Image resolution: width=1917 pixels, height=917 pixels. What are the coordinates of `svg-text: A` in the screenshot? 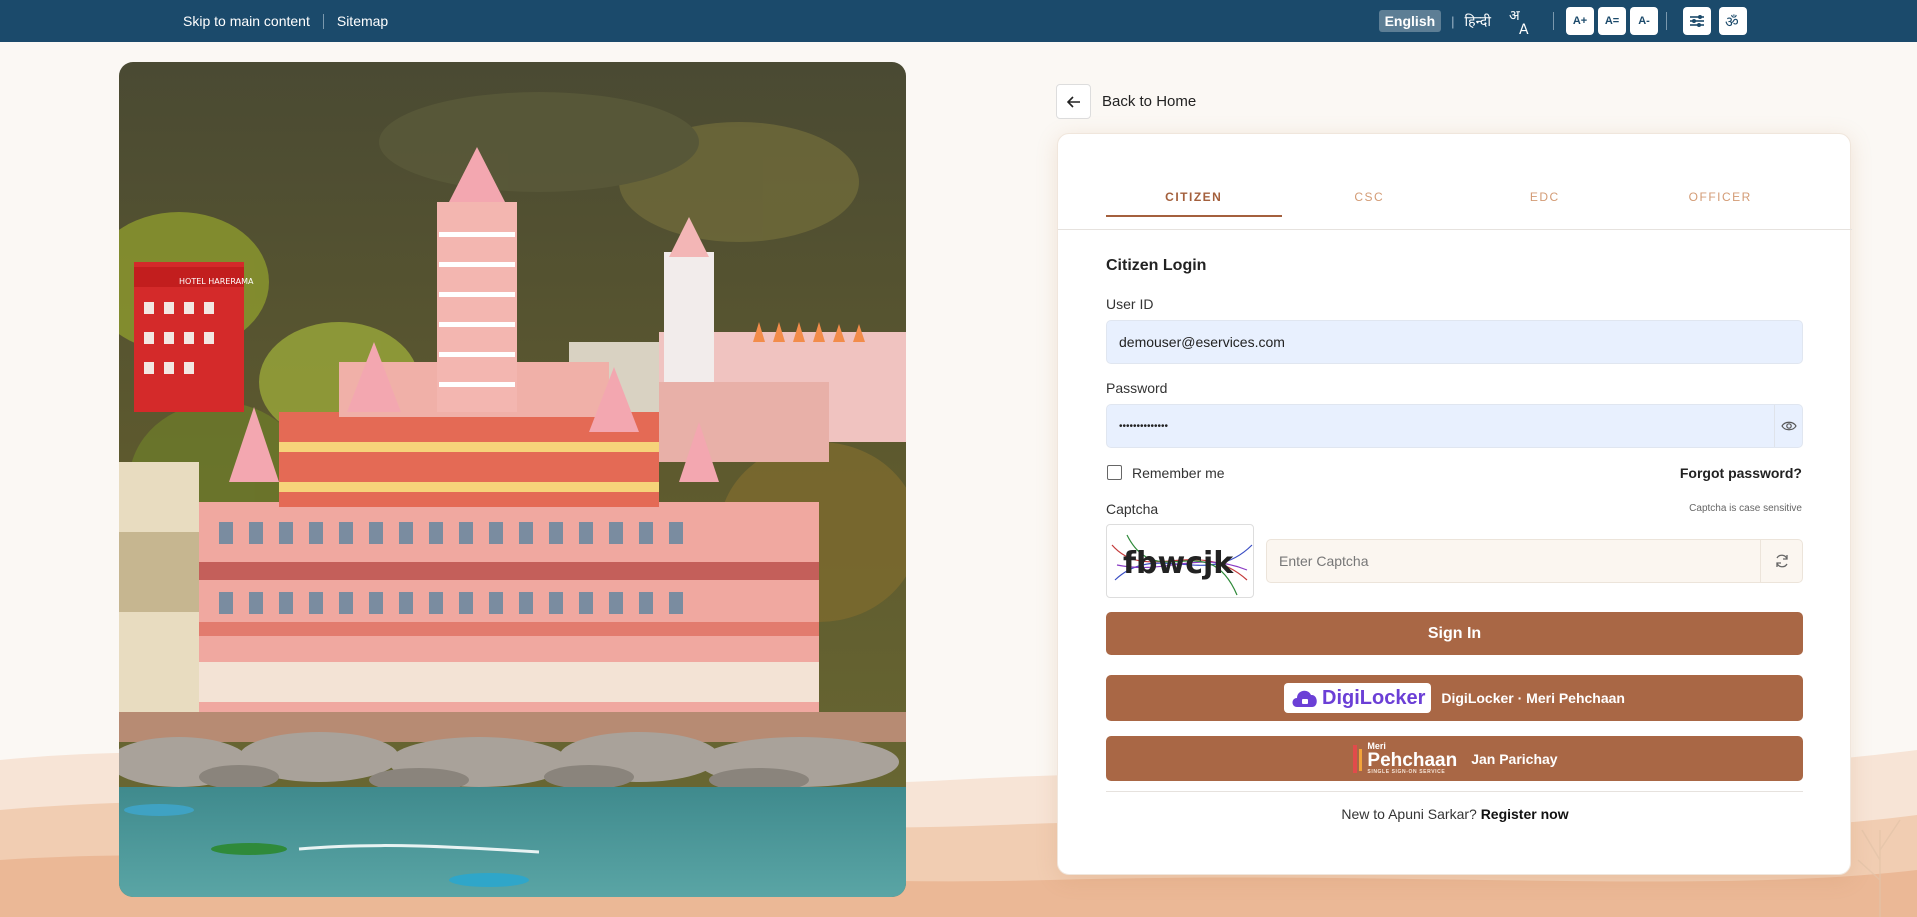 It's located at (1524, 29).